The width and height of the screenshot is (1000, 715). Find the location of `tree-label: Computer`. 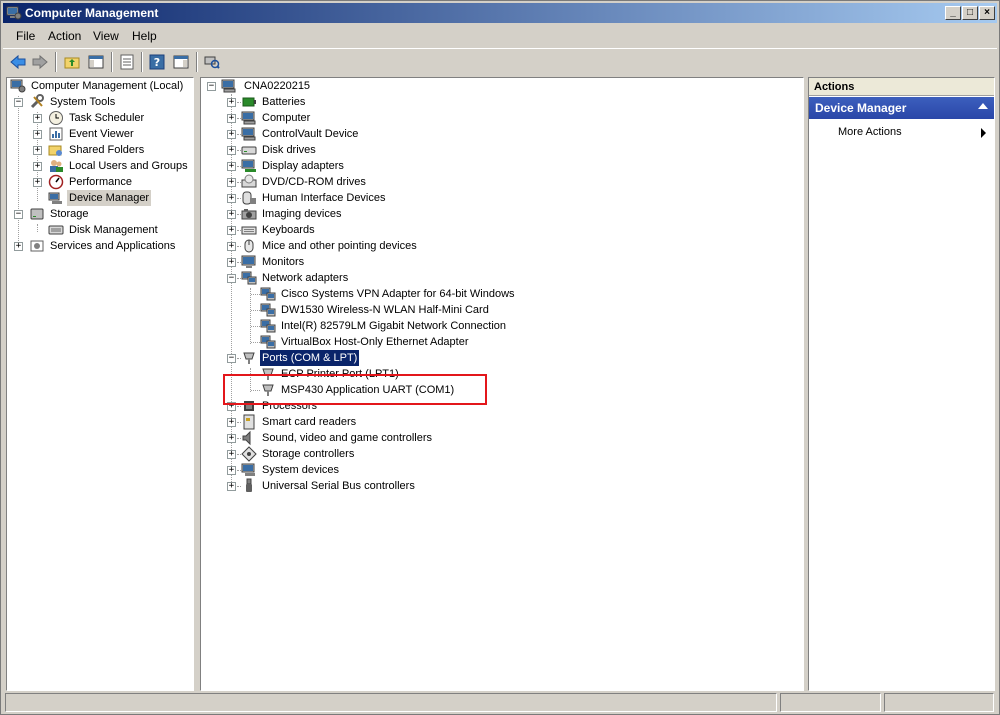

tree-label: Computer is located at coordinates (286, 118).